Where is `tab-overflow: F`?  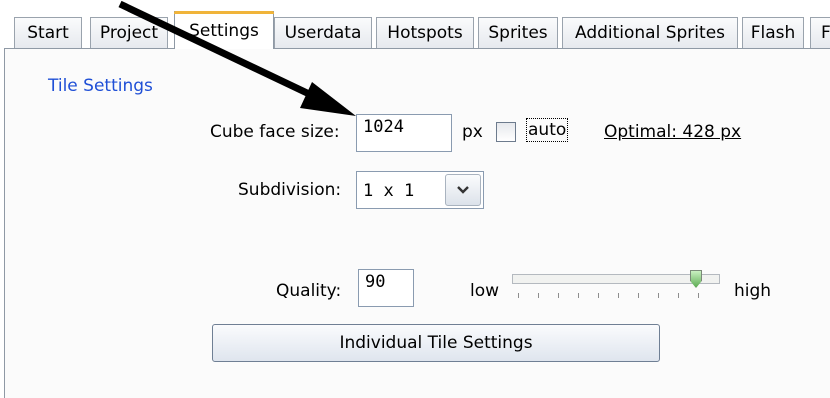 tab-overflow: F is located at coordinates (820, 32).